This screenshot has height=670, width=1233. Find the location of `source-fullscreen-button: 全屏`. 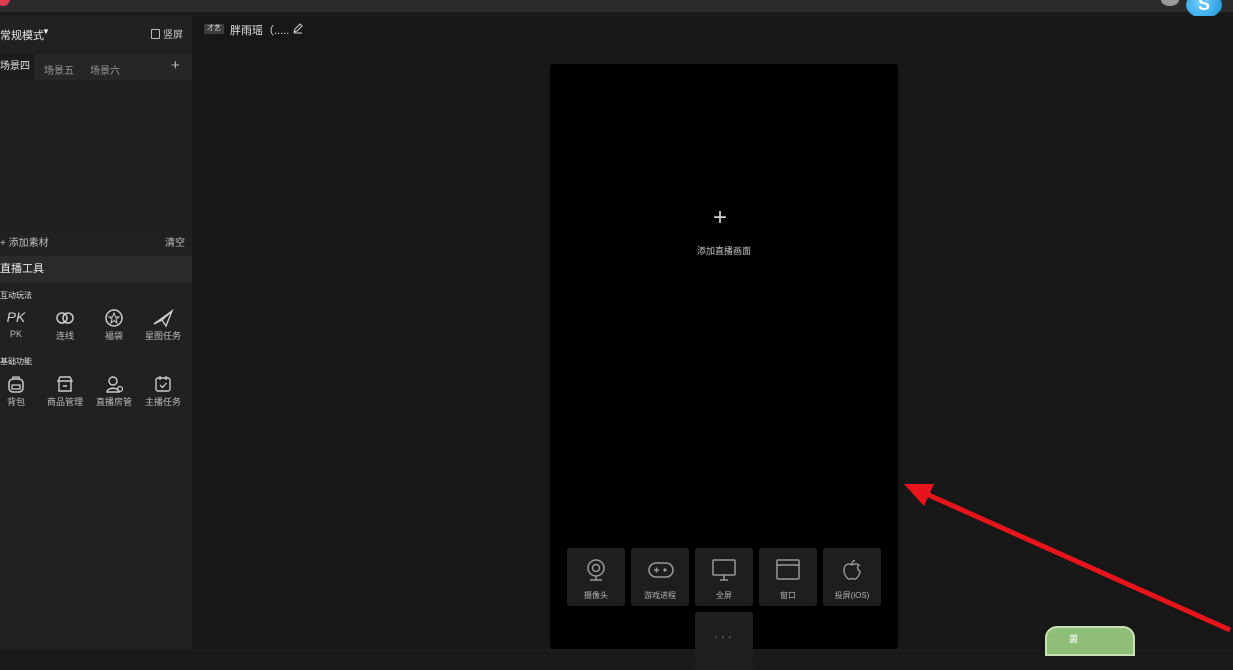

source-fullscreen-button: 全屏 is located at coordinates (724, 577).